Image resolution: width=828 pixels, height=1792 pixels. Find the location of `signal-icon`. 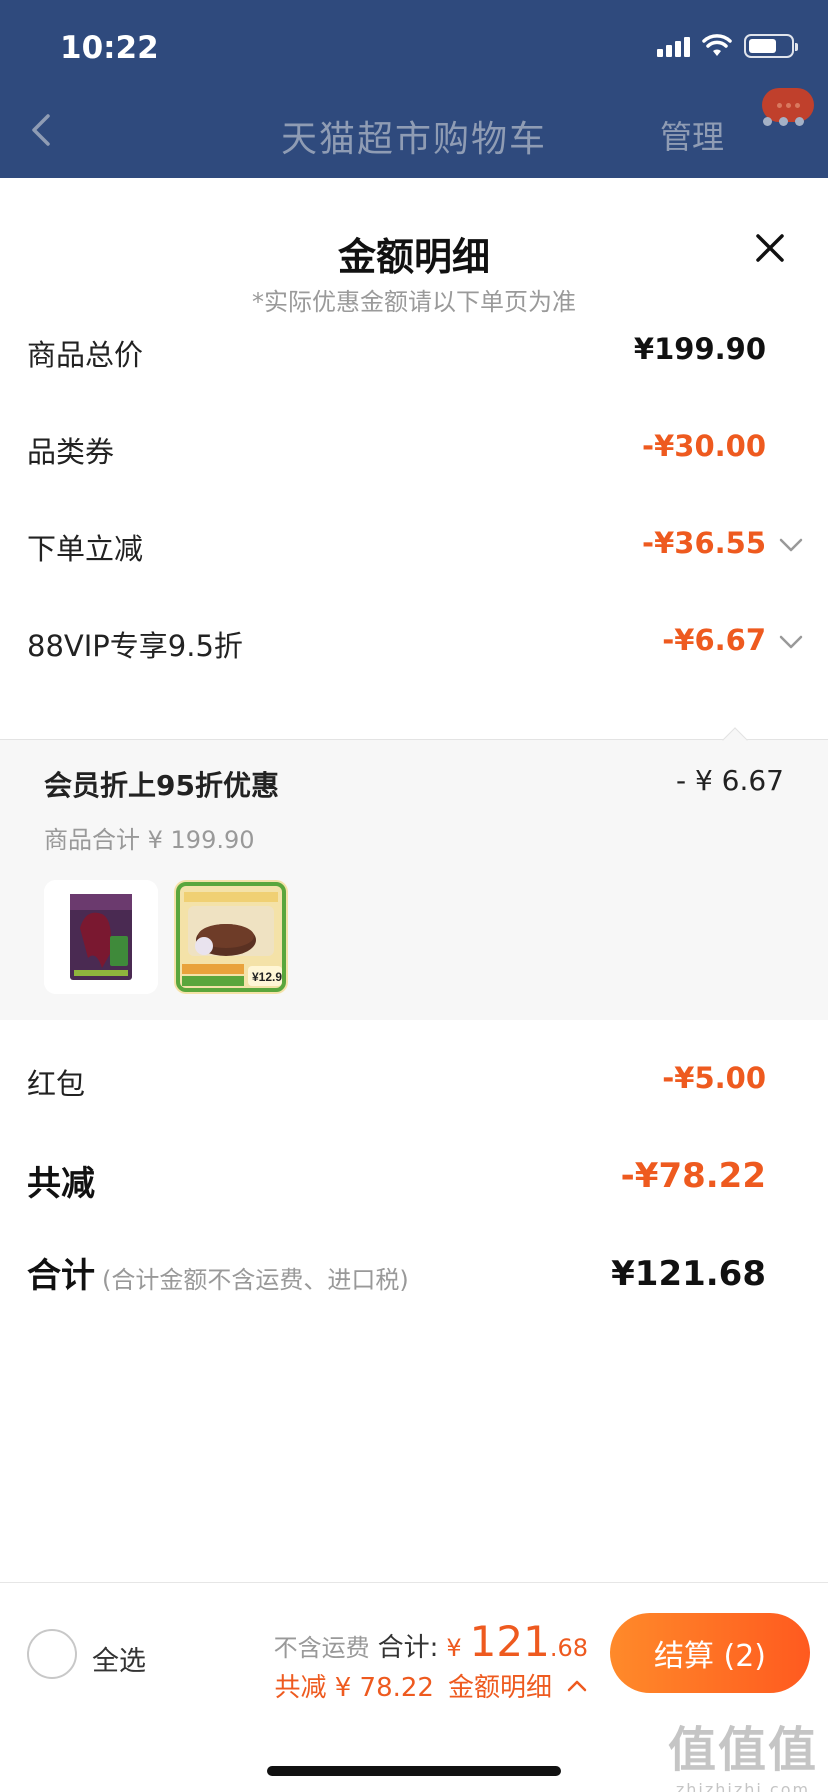

signal-icon is located at coordinates (673, 46).